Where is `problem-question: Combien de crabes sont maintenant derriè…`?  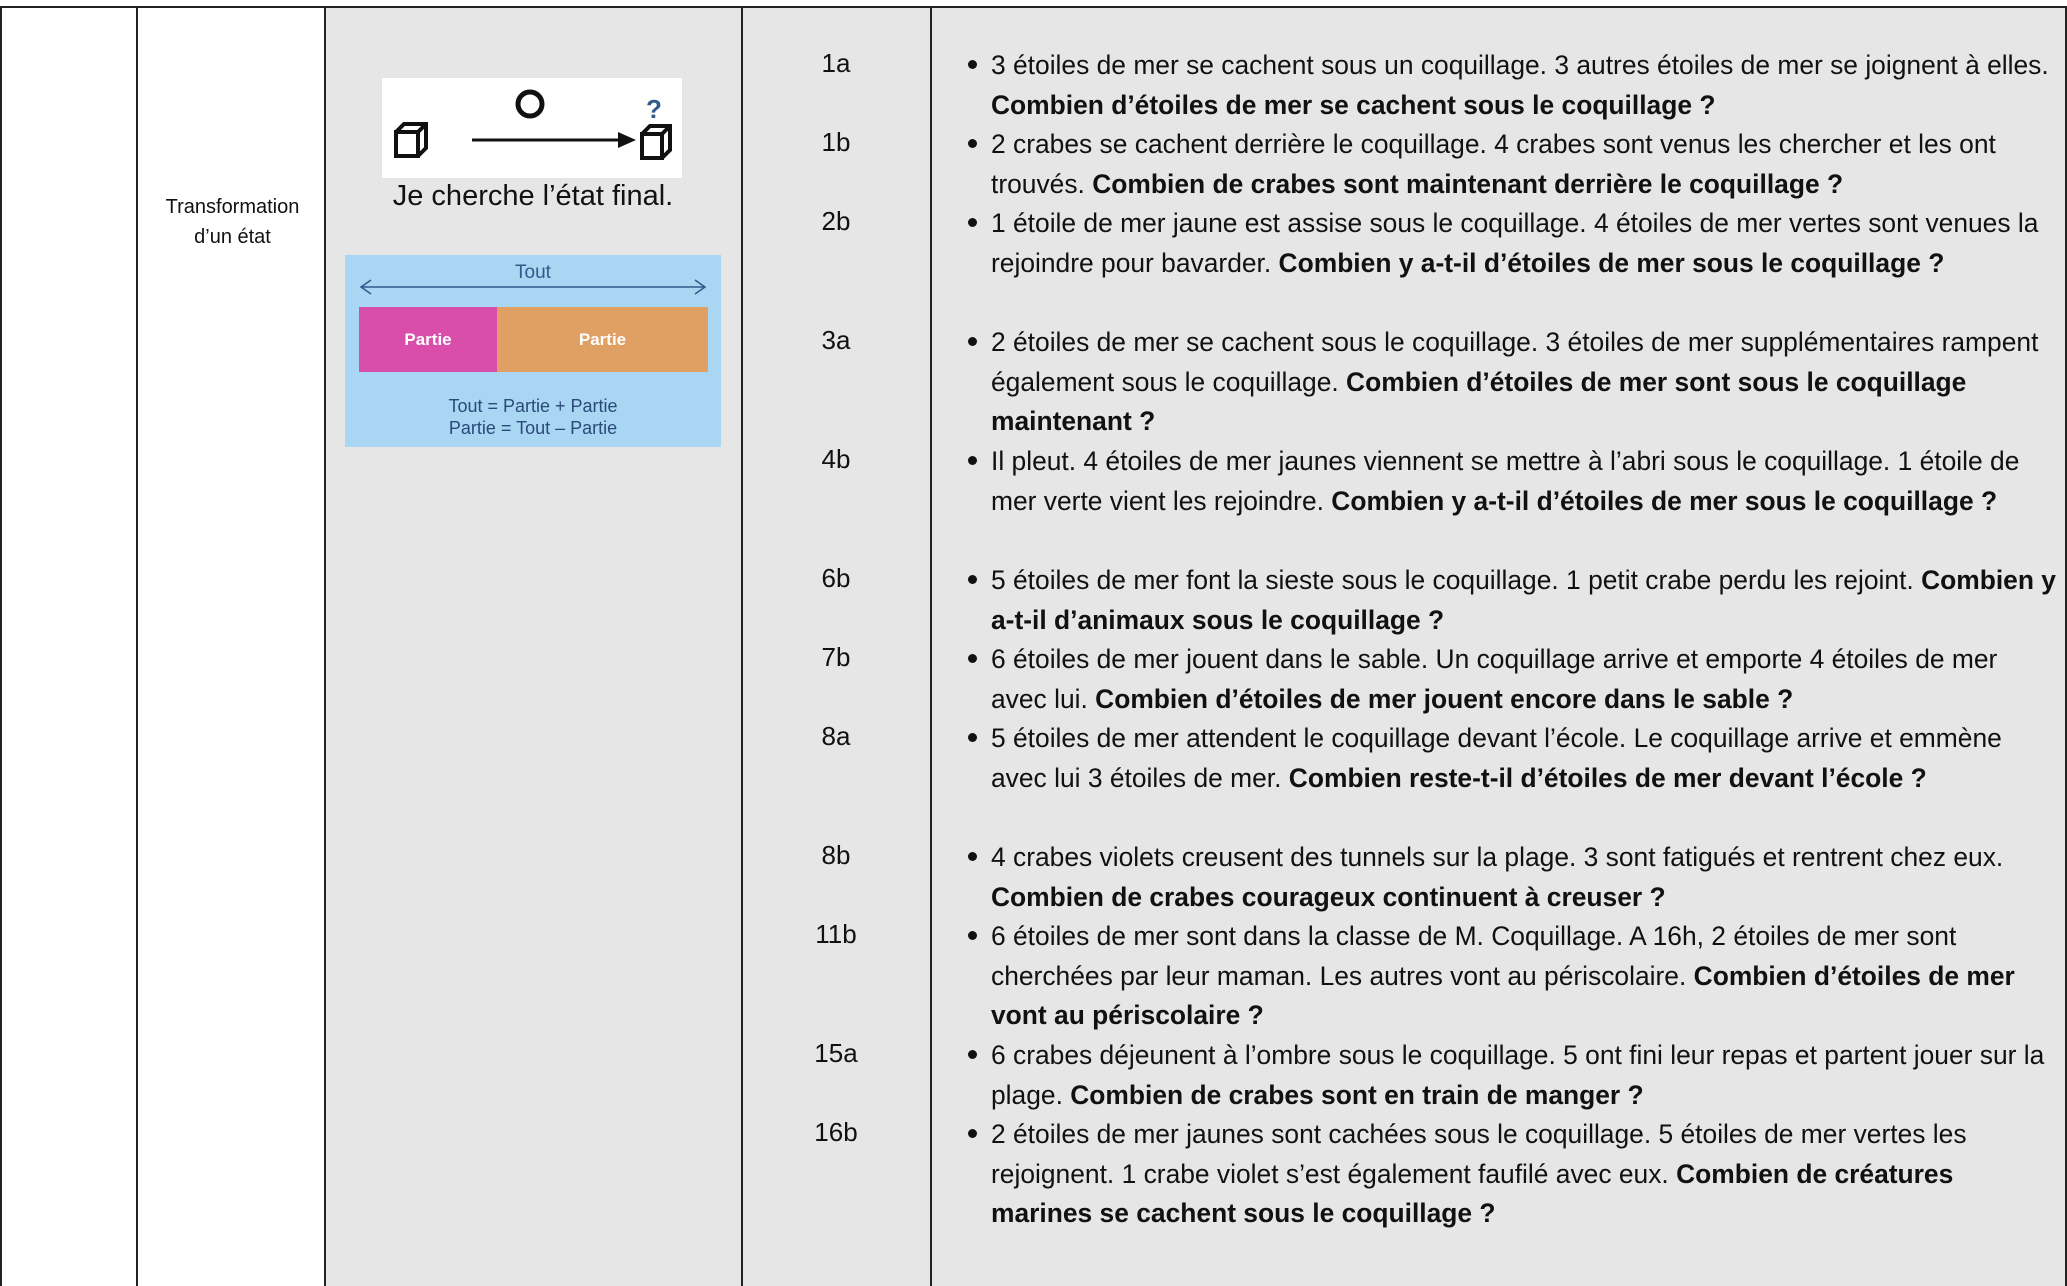
problem-question: Combien de crabes sont maintenant derriè… is located at coordinates (1468, 183).